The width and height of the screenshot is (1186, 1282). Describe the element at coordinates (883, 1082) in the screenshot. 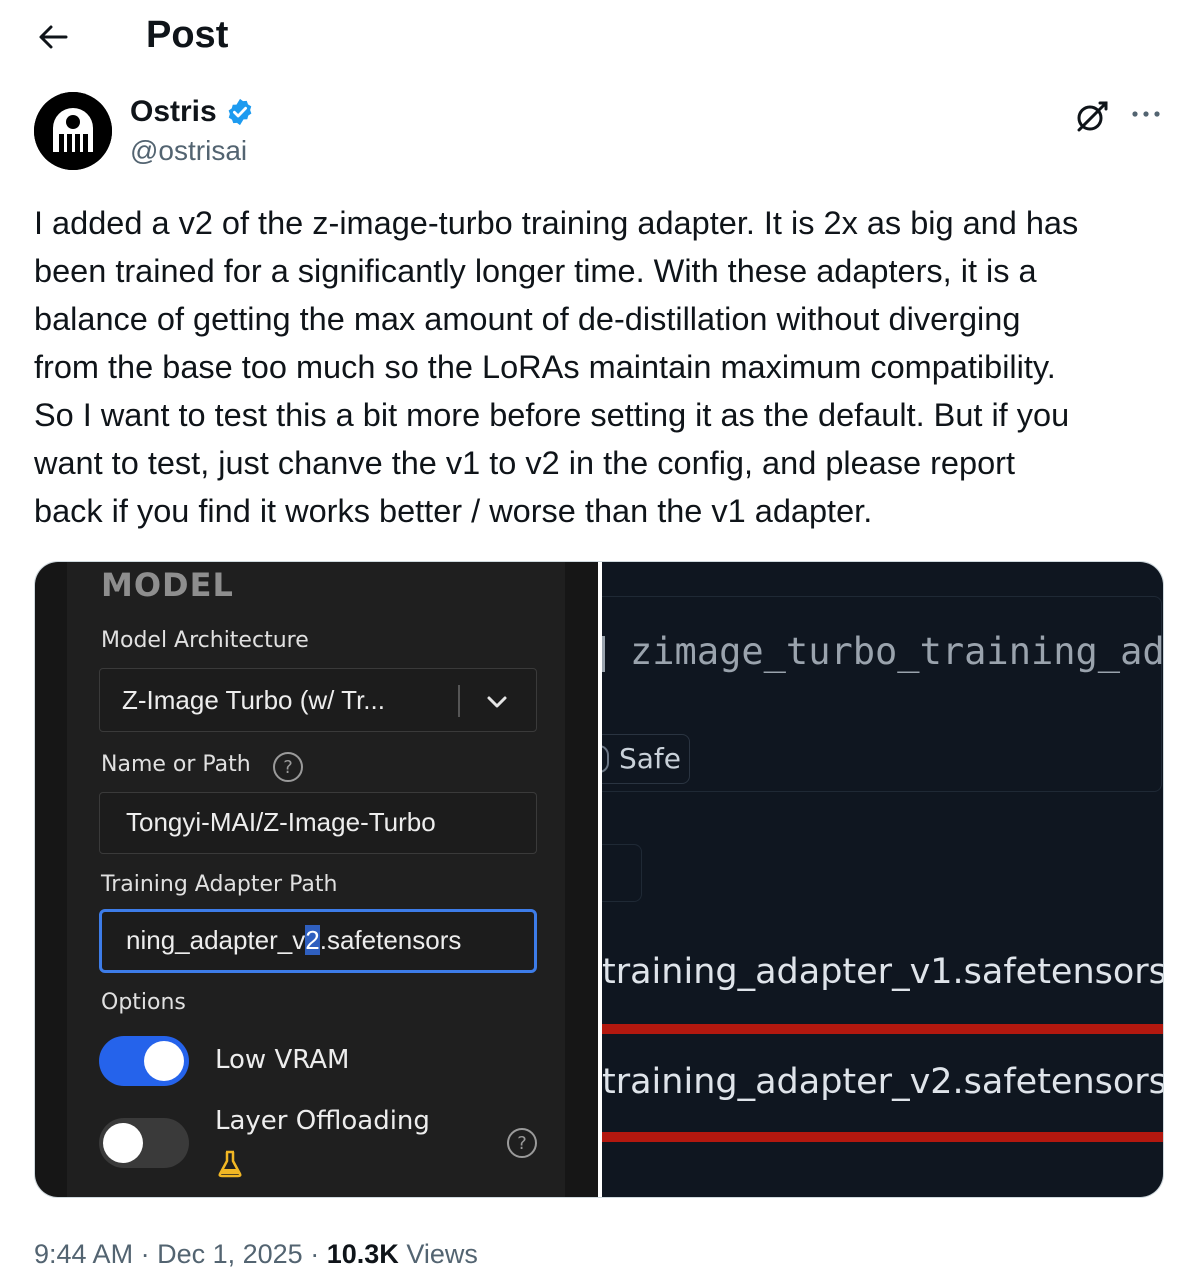

I see `file-v2: training_adapter_v2.safetensors` at that location.